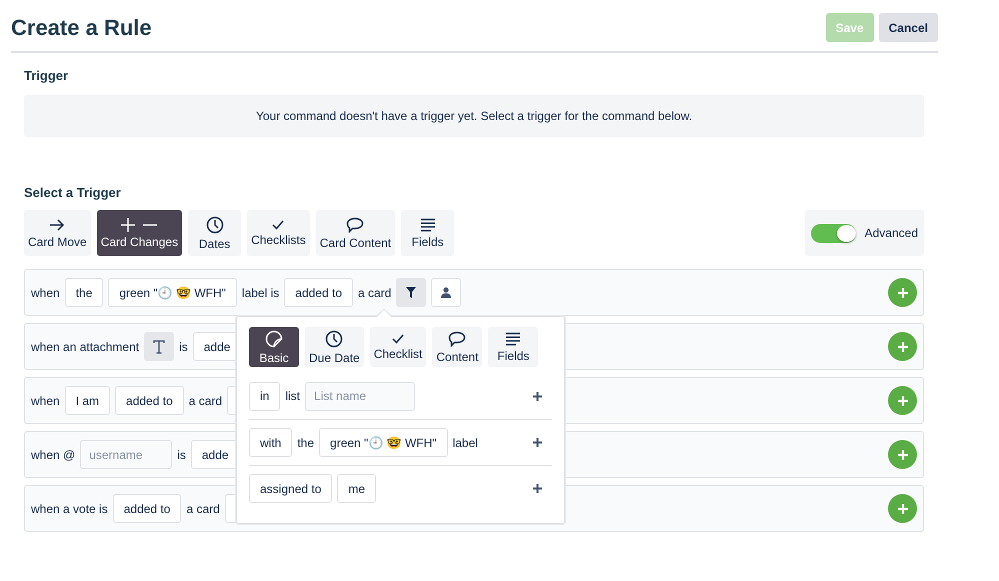 Image resolution: width=999 pixels, height=581 pixels. Describe the element at coordinates (264, 396) in the screenshot. I see `option-selector: in` at that location.